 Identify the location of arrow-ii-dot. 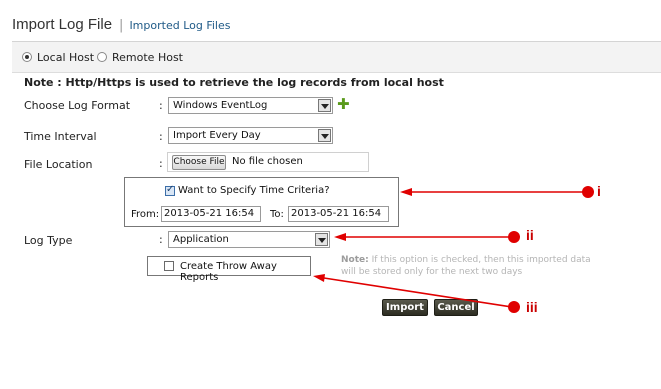
(514, 237).